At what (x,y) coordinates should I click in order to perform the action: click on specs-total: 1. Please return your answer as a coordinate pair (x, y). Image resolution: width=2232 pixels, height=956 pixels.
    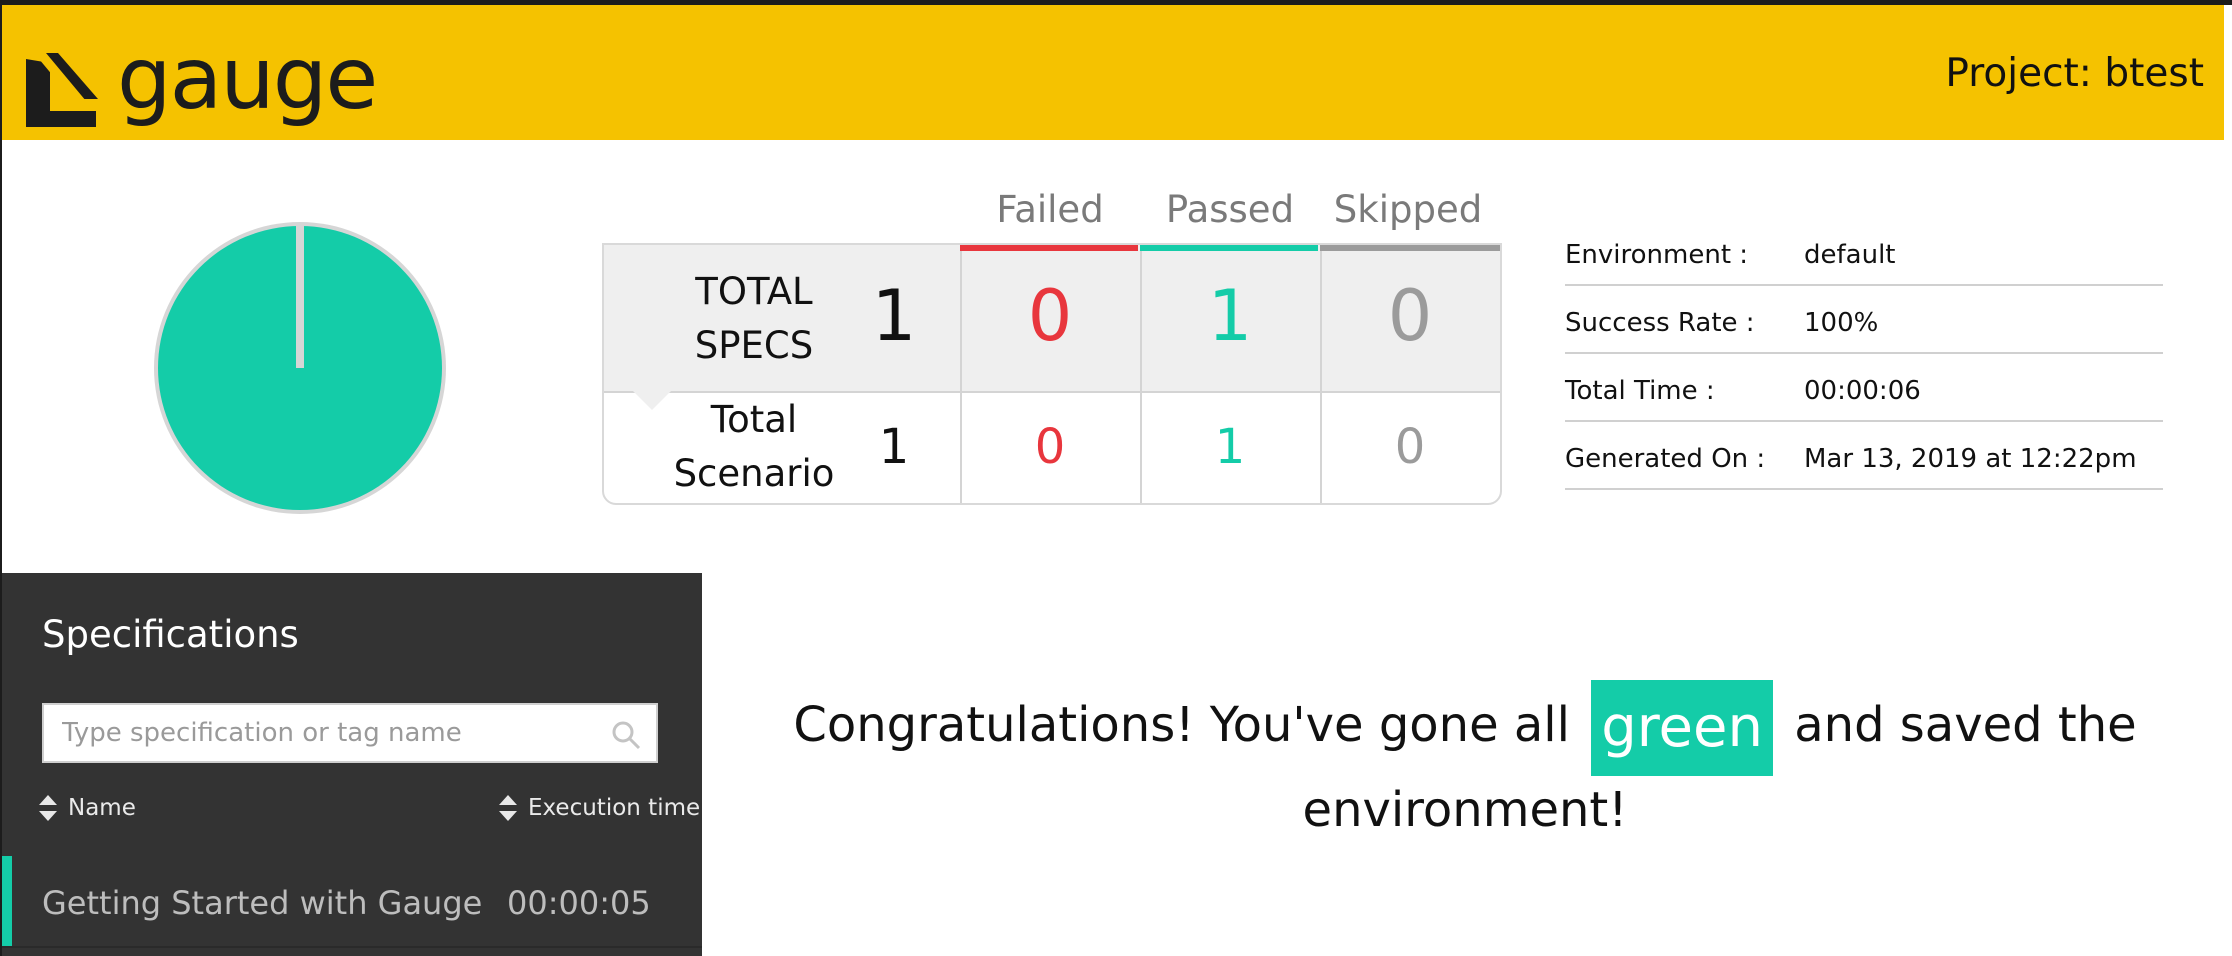
    Looking at the image, I should click on (894, 316).